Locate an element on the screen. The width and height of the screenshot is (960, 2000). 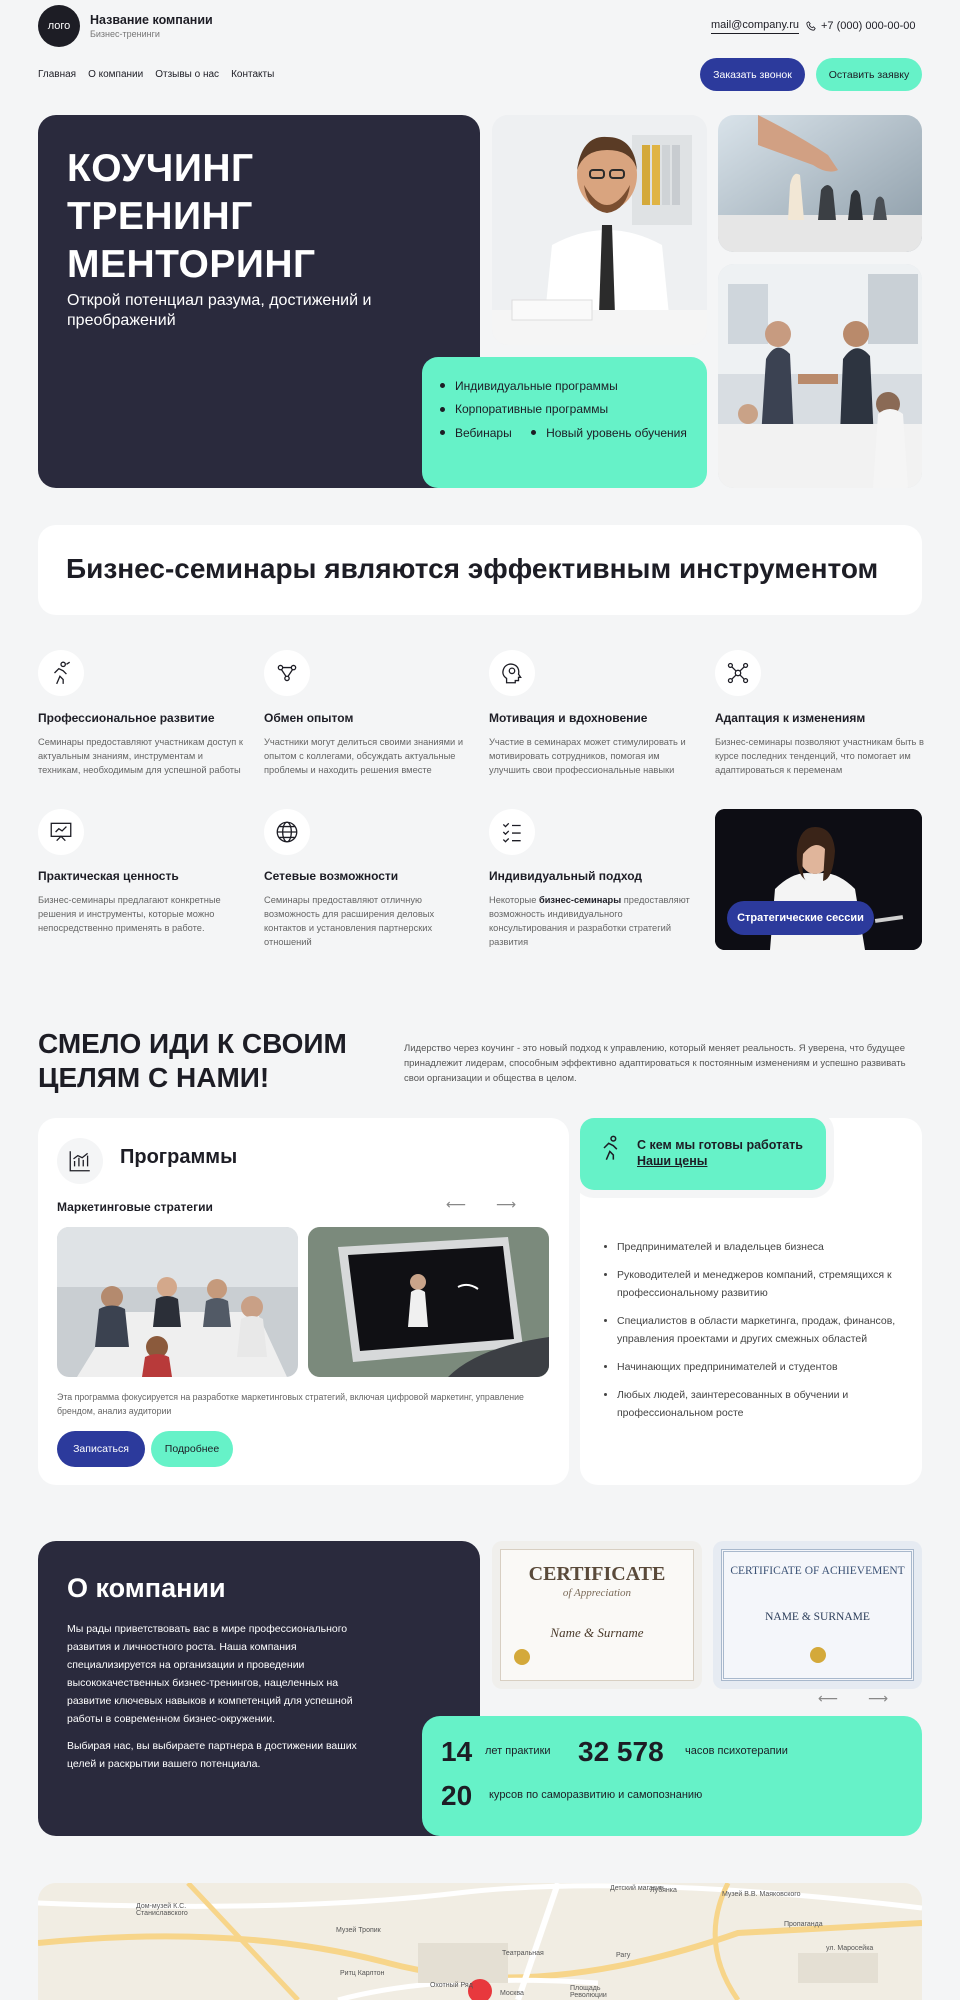
cert-prev-arrow: ⟵ is located at coordinates (828, 1698).